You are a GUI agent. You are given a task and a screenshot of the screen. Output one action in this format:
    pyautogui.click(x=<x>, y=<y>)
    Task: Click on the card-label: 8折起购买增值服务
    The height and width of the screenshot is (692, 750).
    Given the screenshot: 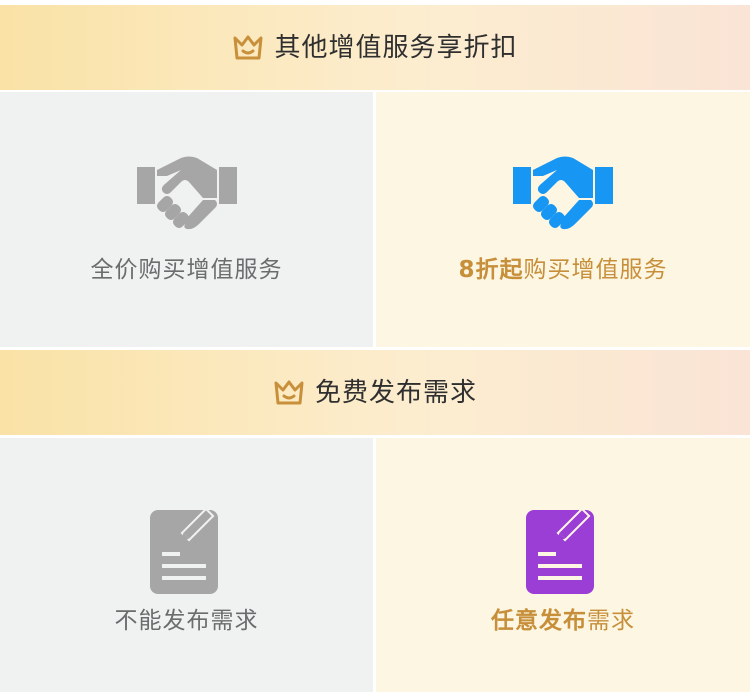 What is the action you would take?
    pyautogui.click(x=563, y=270)
    